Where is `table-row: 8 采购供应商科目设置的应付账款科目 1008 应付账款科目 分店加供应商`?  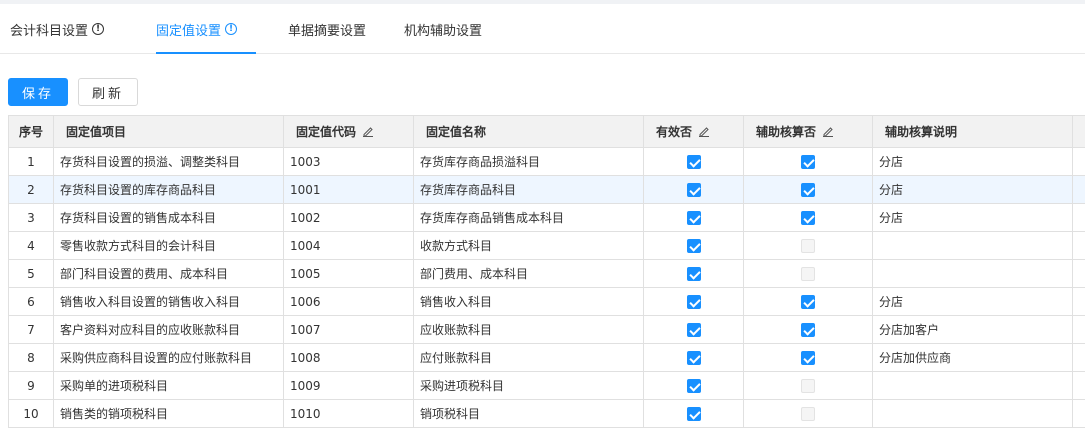 table-row: 8 采购供应商科目设置的应付账款科目 1008 应付账款科目 分店加供应商 is located at coordinates (546, 357).